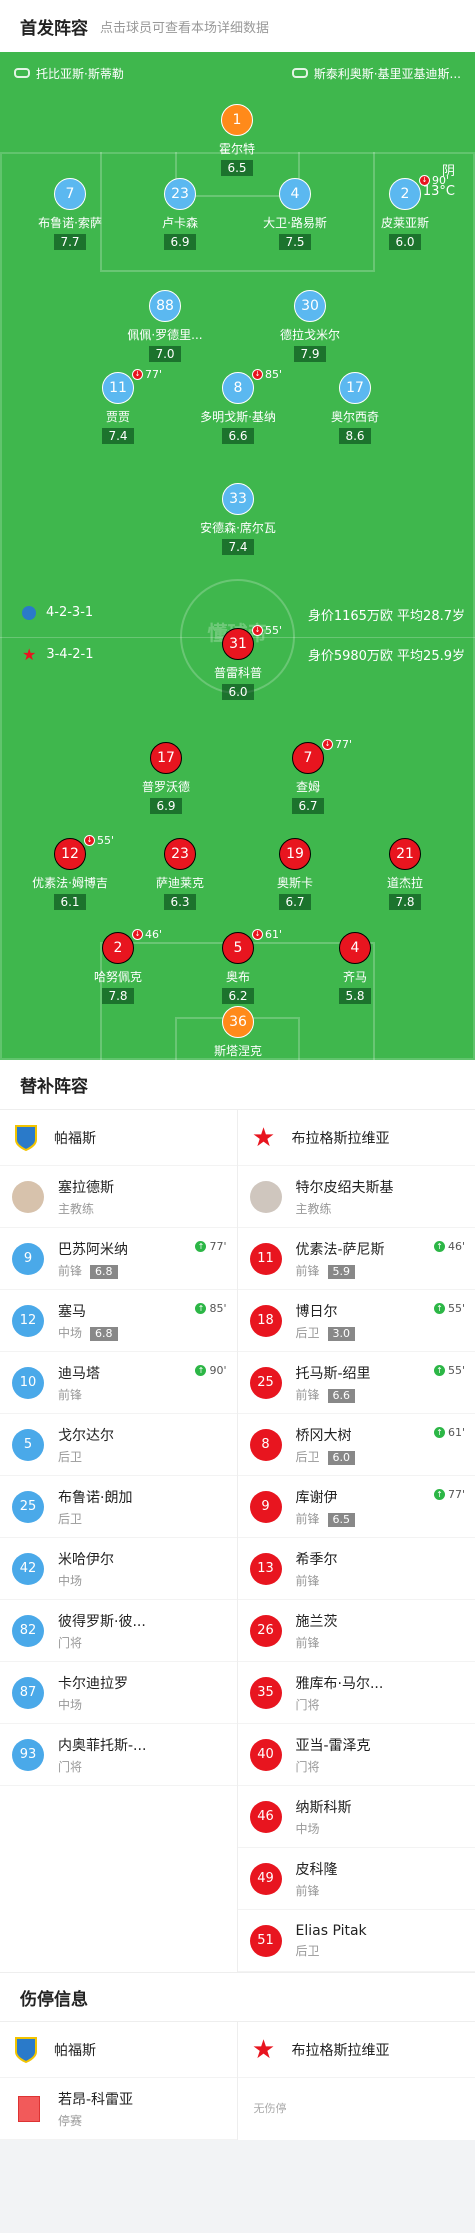  I want to click on away-player: 36斯塔涅克6.0, so click(238, 1033).